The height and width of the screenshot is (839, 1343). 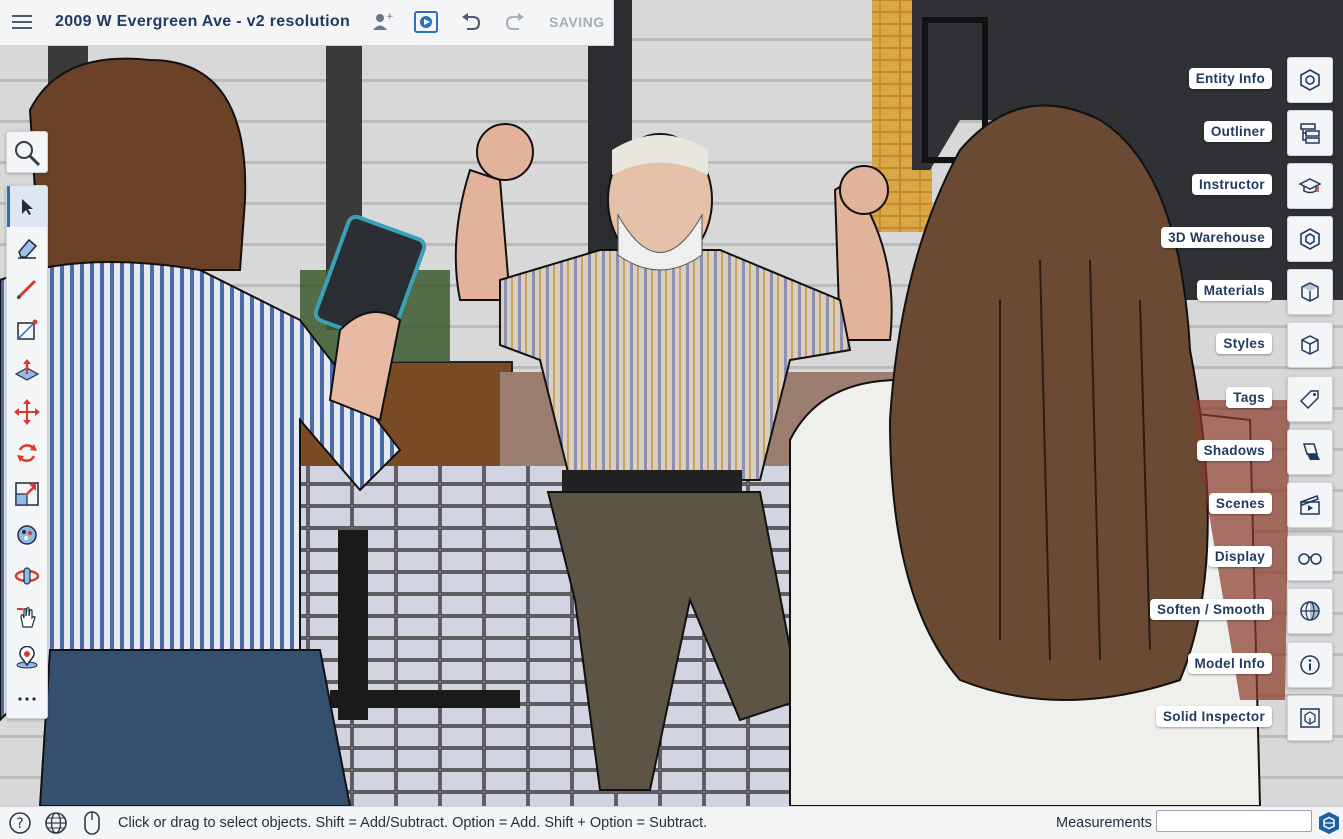 I want to click on panel-scenes: Scenes, so click(x=1183, y=505).